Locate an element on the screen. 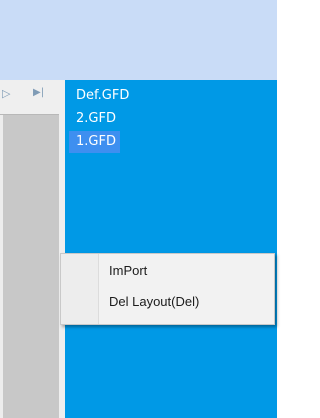 This screenshot has height=418, width=320. left-pane-inner-border is located at coordinates (1, 266).